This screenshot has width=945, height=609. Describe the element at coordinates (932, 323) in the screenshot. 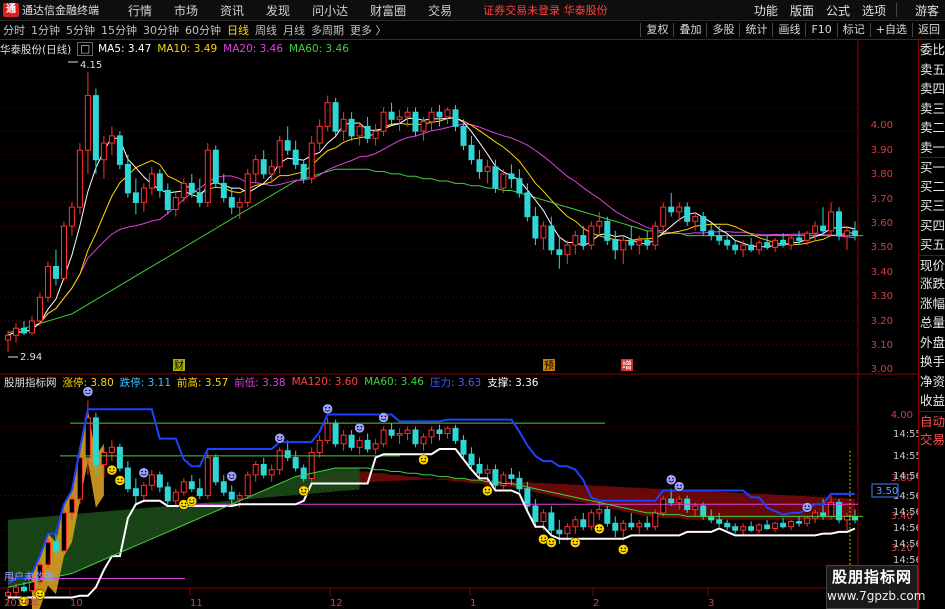

I see `side-volume: 总量` at that location.